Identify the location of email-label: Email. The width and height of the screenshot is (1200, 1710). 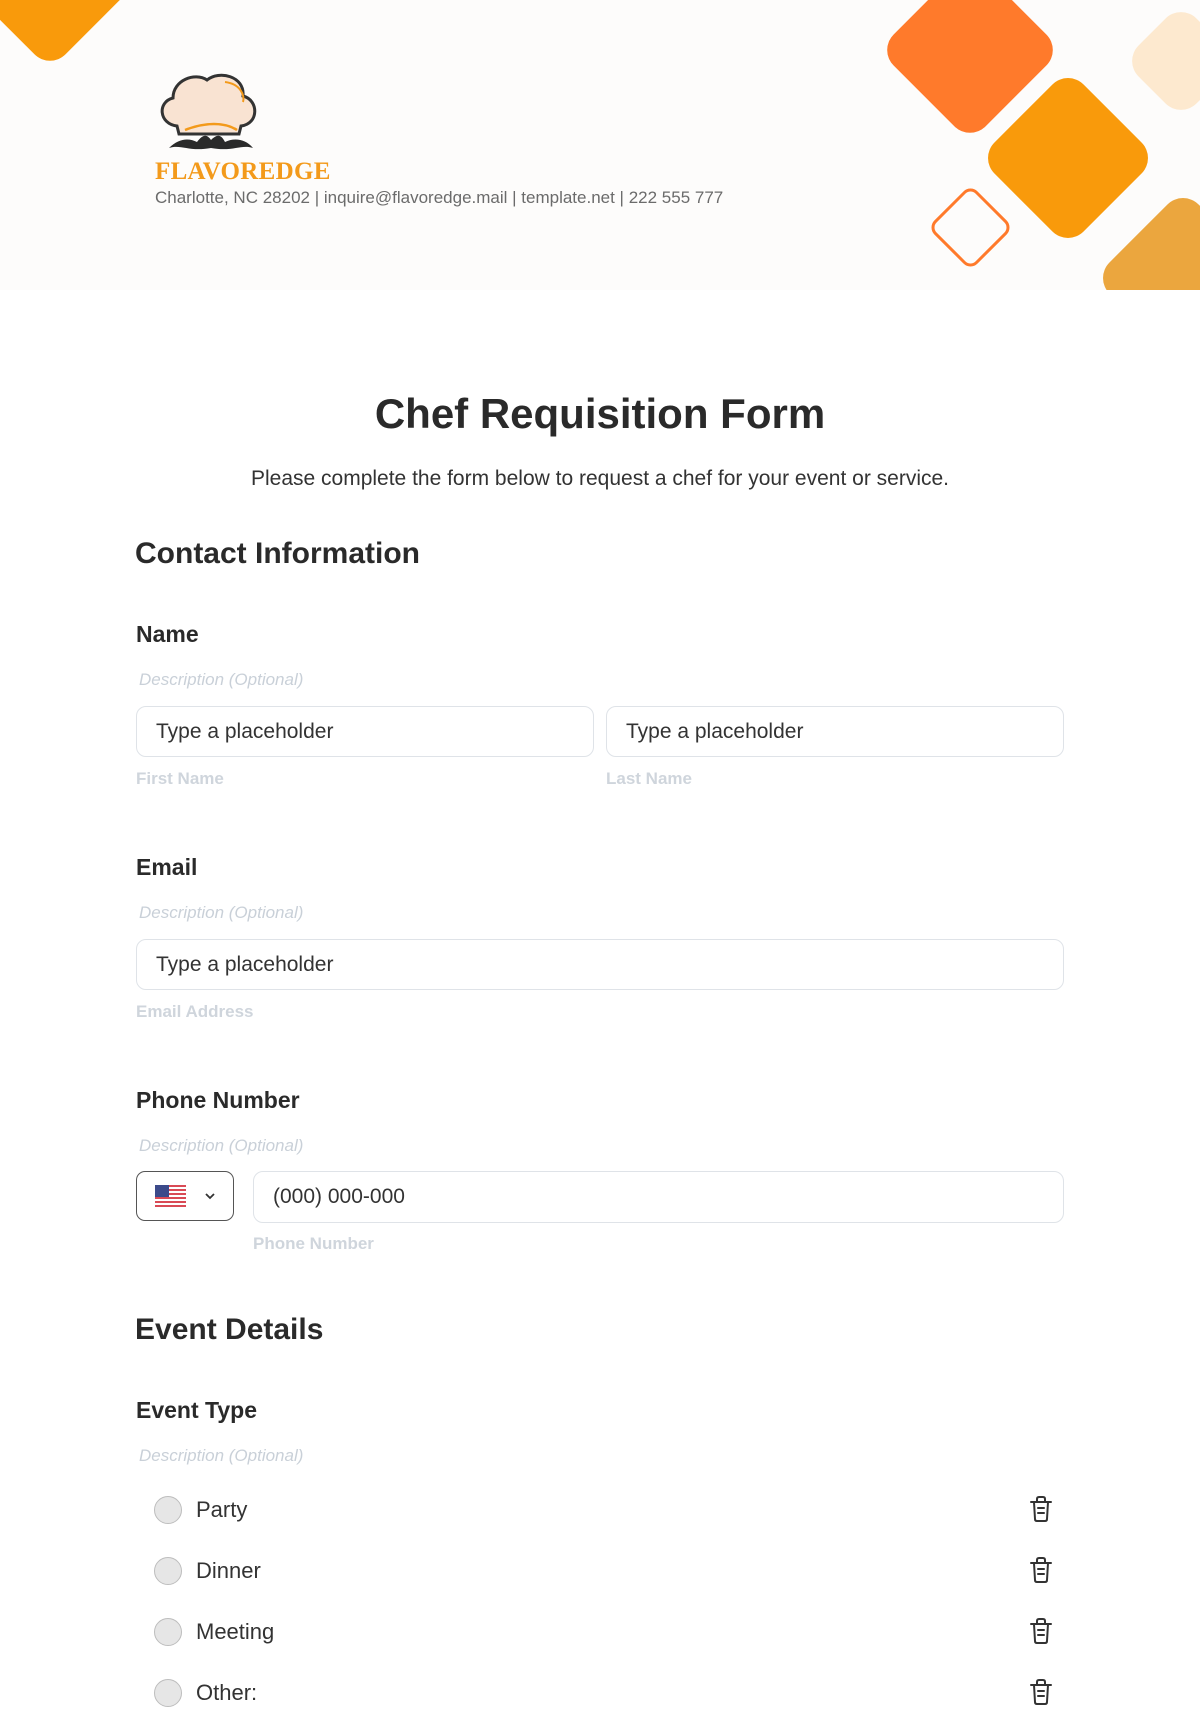
(167, 867).